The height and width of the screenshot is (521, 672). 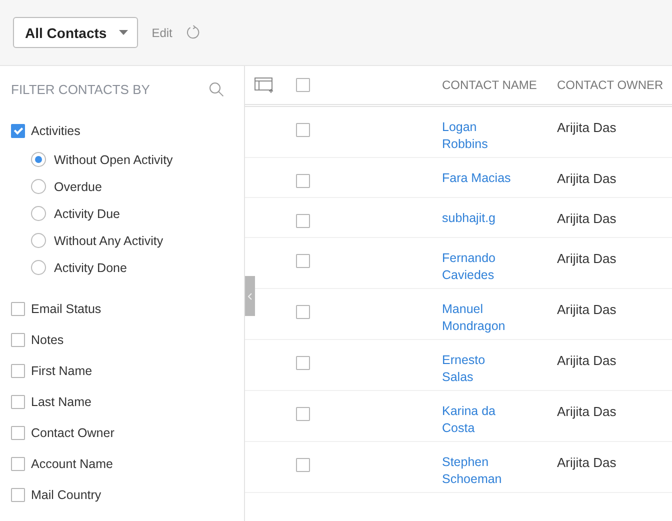 What do you see at coordinates (216, 89) in the screenshot?
I see `search-icon` at bounding box center [216, 89].